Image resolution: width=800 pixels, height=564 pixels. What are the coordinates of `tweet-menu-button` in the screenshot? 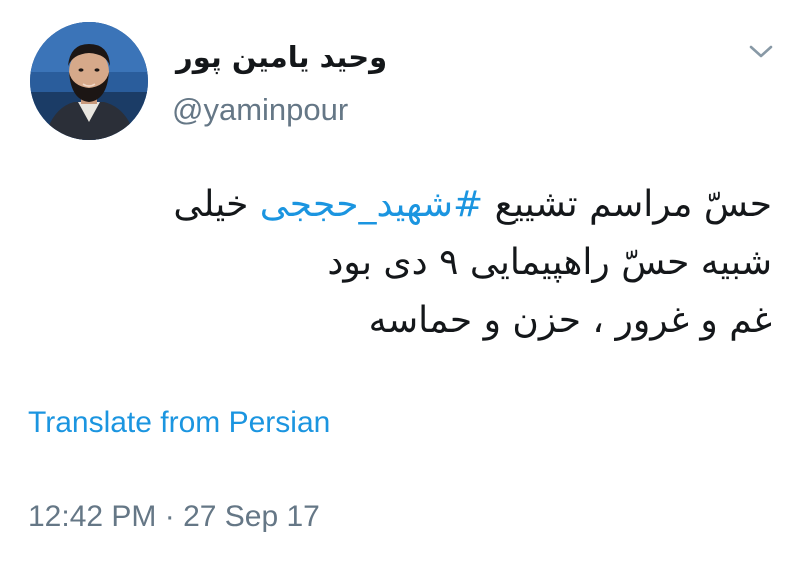 It's located at (761, 54).